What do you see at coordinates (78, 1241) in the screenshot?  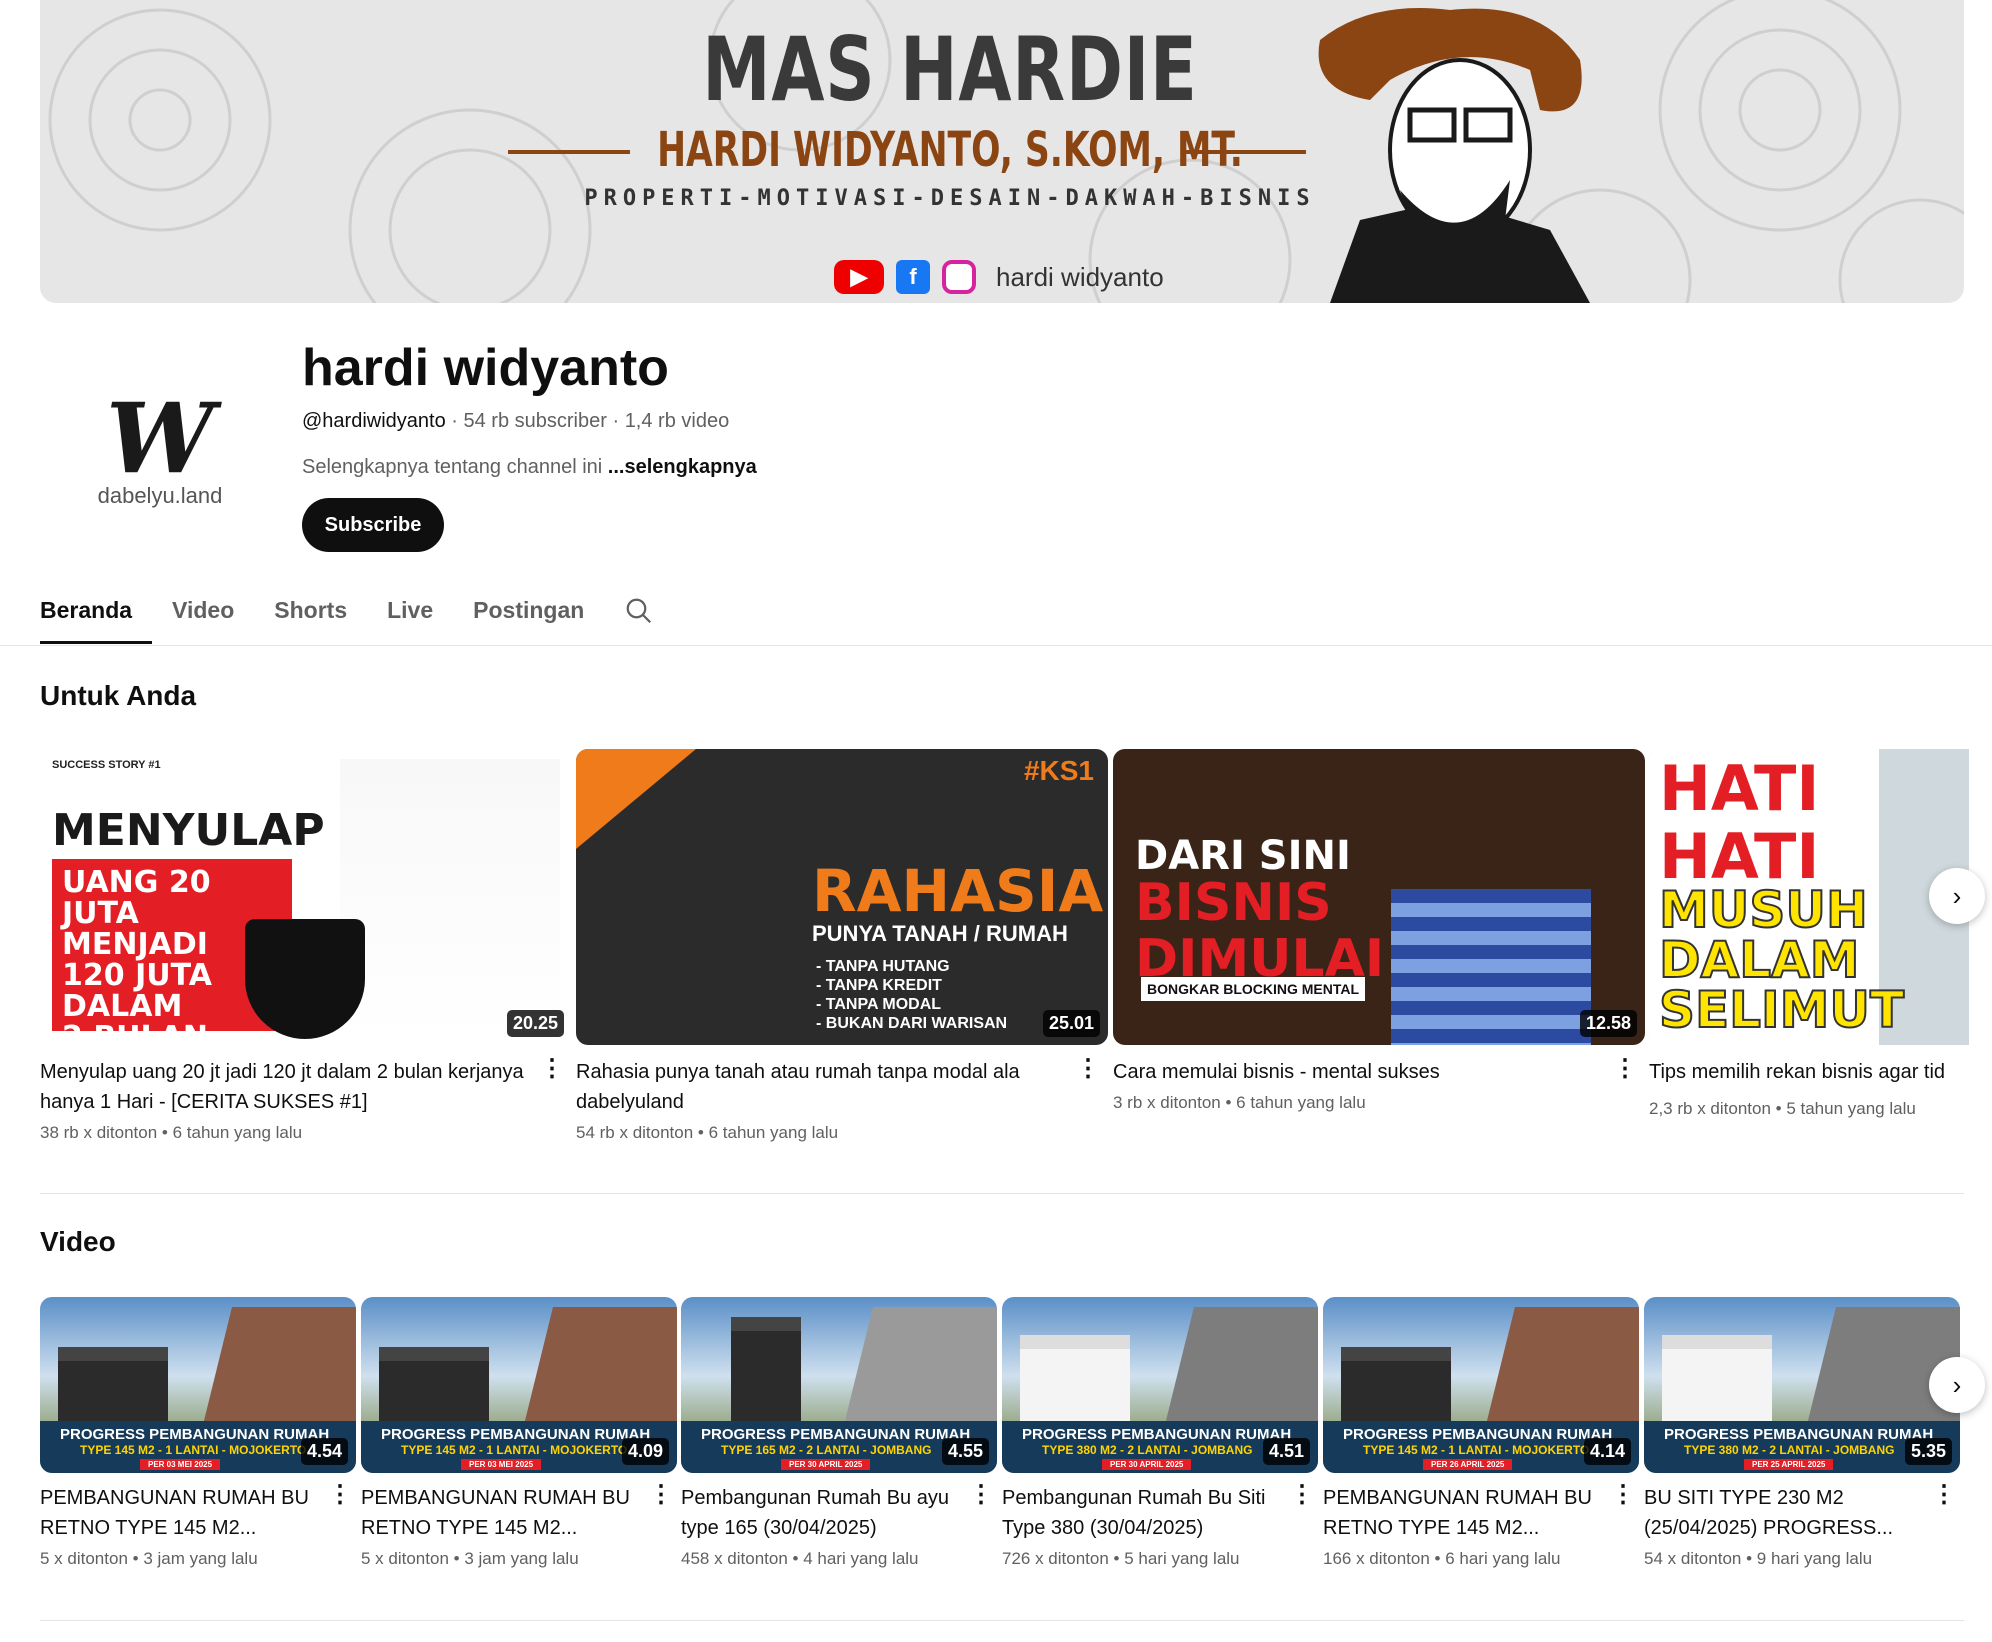 I see `section-title-video: Video` at bounding box center [78, 1241].